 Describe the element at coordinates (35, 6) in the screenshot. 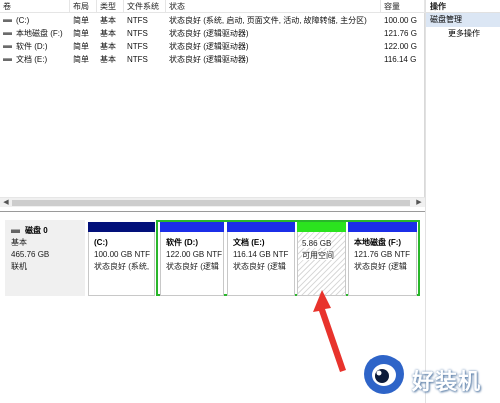

I see `column-header-volume: 卷` at that location.